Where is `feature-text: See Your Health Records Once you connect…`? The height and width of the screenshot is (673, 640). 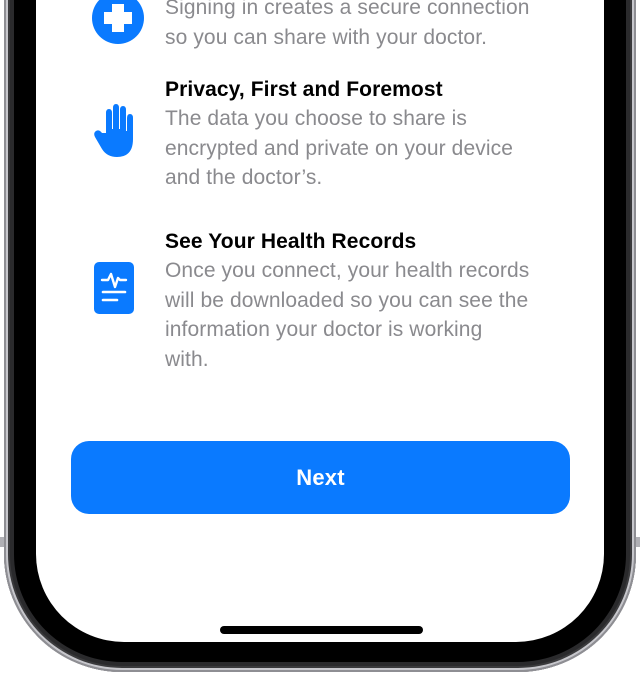 feature-text: See Your Health Records Once you connect… is located at coordinates (375, 300).